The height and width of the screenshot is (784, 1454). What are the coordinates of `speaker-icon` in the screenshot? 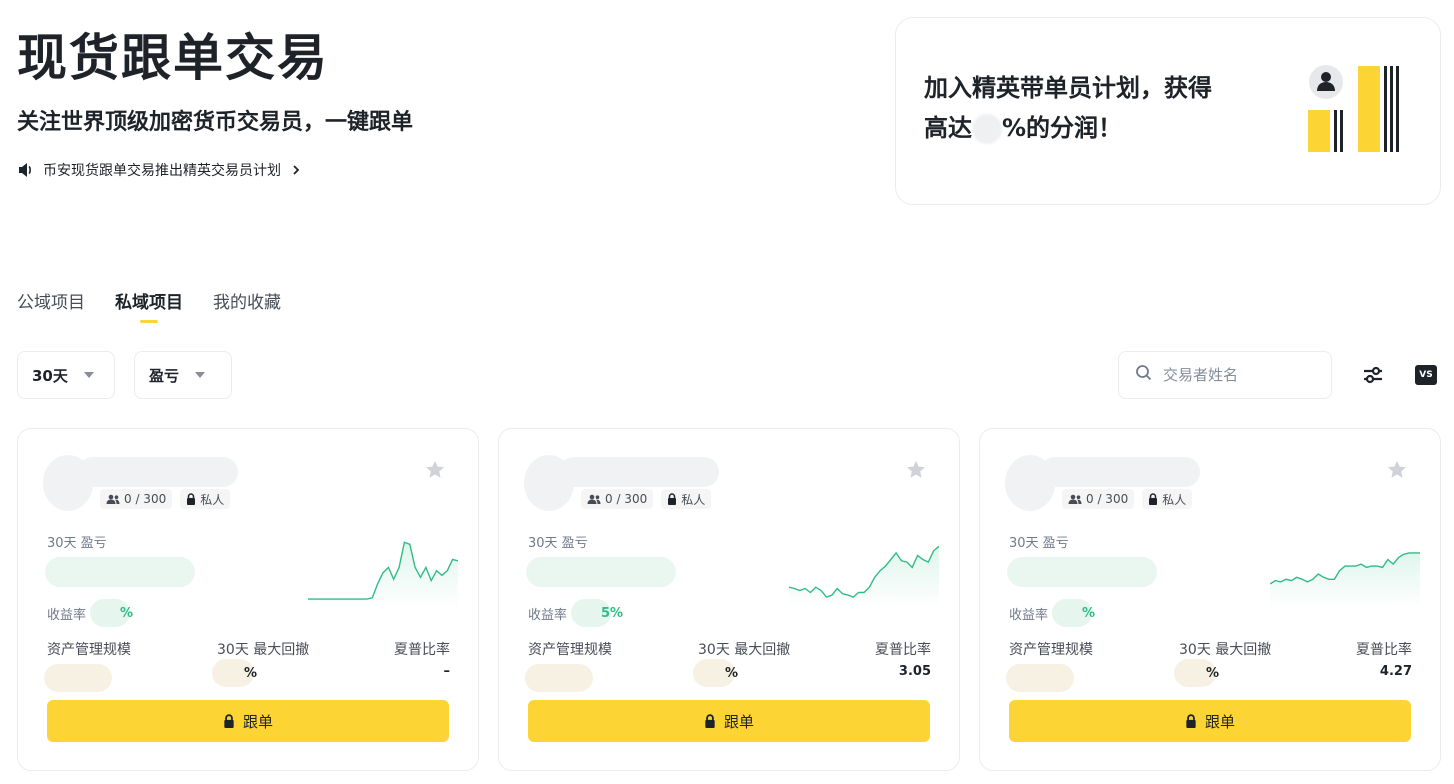 It's located at (26, 170).